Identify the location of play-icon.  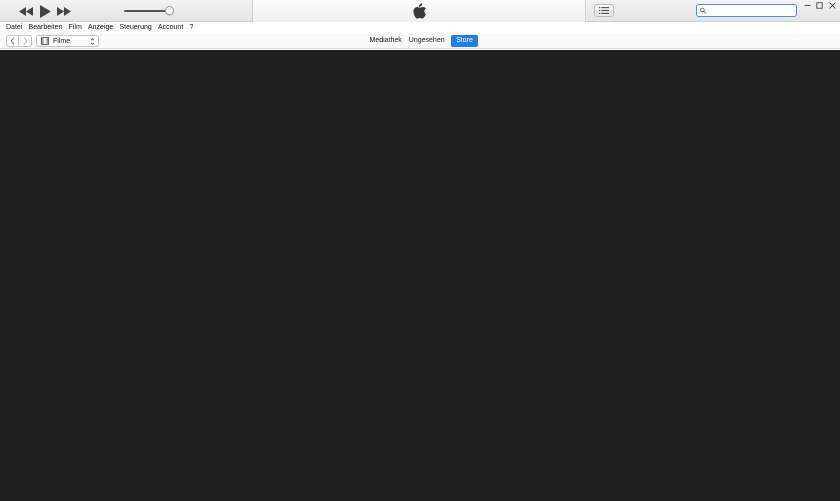
(45, 11).